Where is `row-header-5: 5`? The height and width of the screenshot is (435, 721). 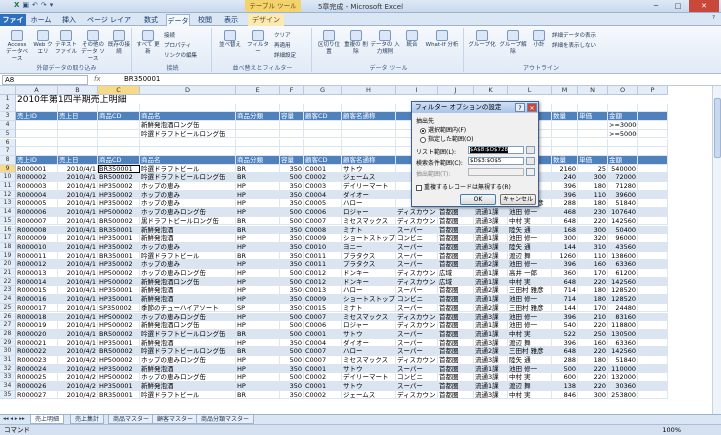
row-header-5: 5 is located at coordinates (8, 134).